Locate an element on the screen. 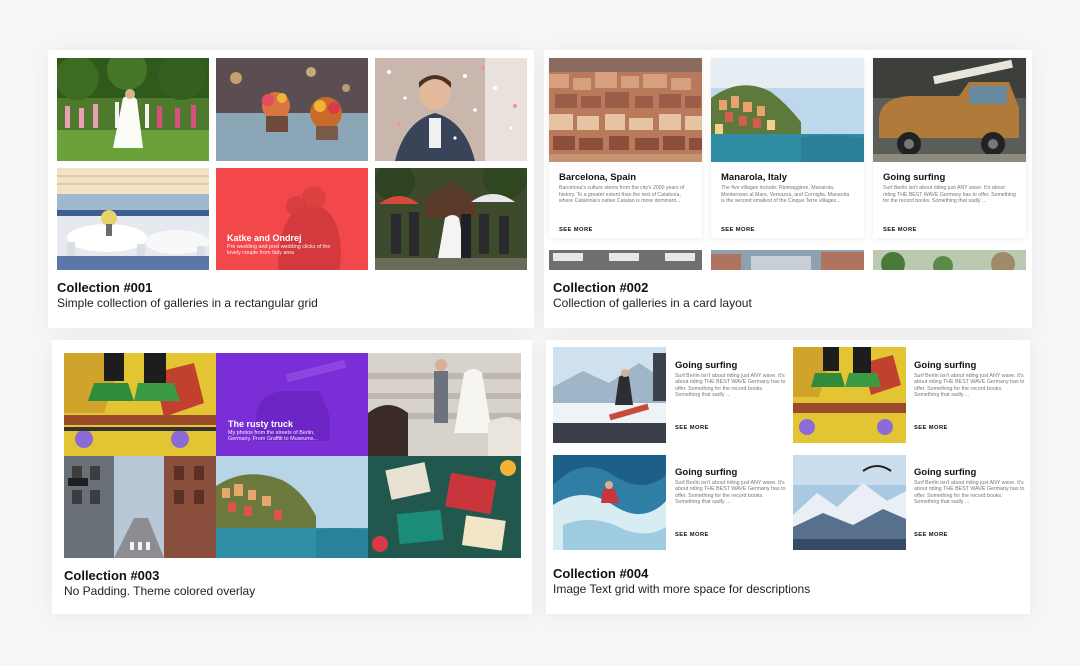 The image size is (1080, 666). gifts-art is located at coordinates (444, 507).